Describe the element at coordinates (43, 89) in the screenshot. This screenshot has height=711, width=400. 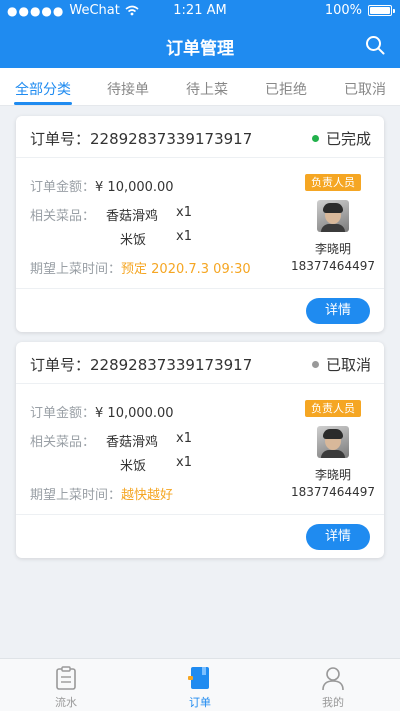
I see `tab-all: 全部分类` at that location.